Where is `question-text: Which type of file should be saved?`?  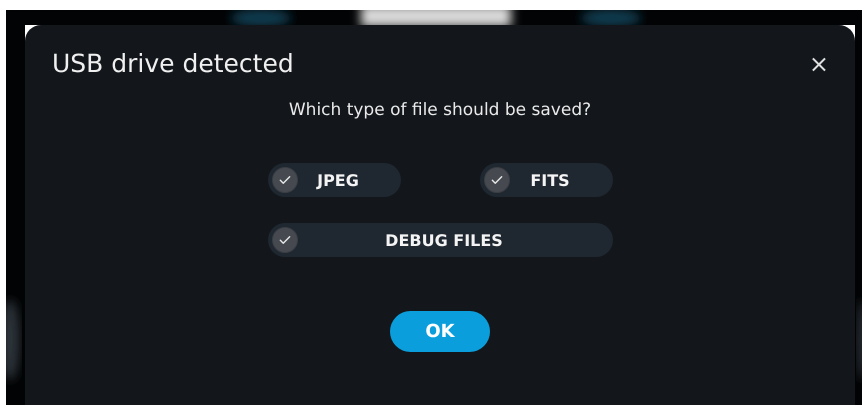
question-text: Which type of file should be saved? is located at coordinates (440, 110).